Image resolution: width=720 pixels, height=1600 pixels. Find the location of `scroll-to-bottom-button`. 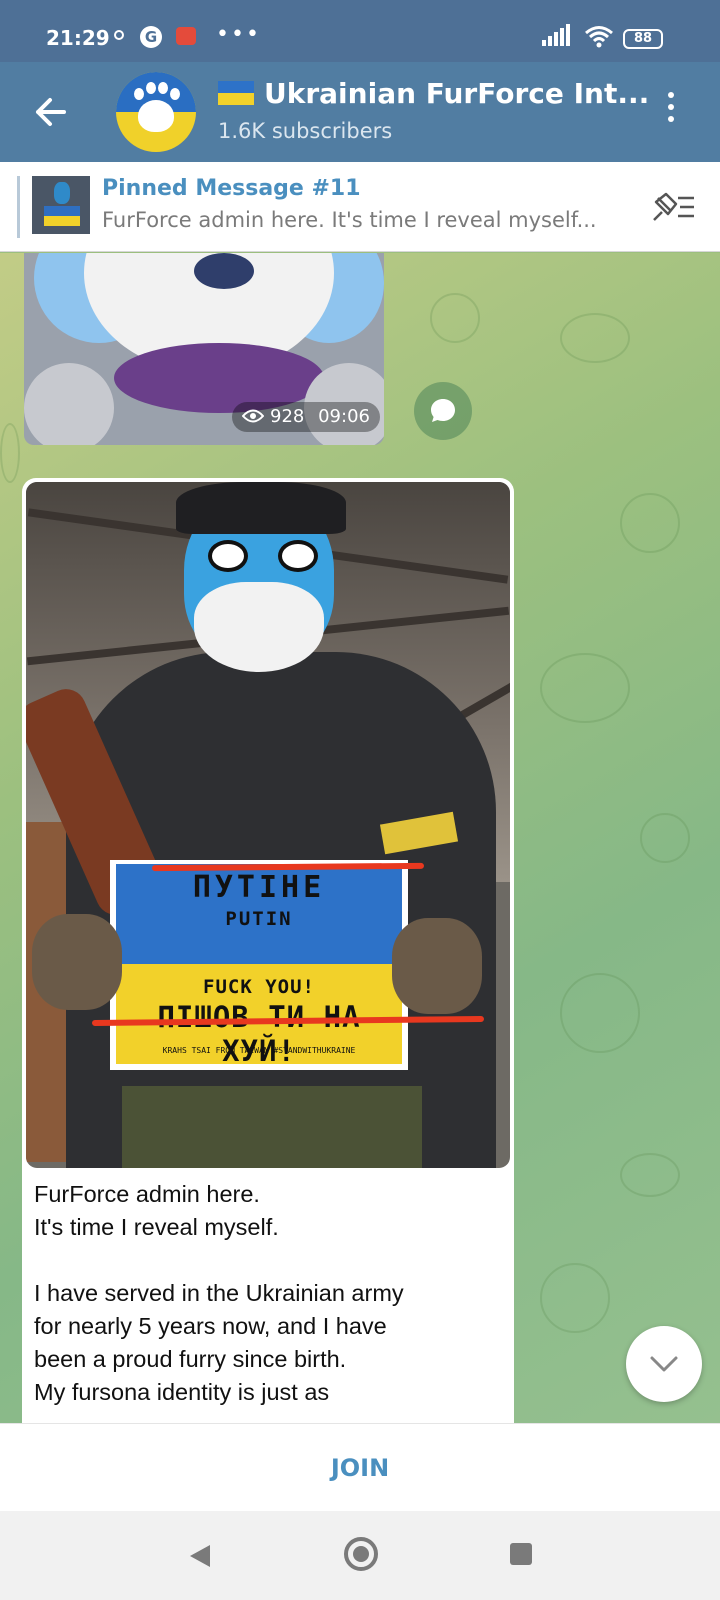

scroll-to-bottom-button is located at coordinates (664, 1364).